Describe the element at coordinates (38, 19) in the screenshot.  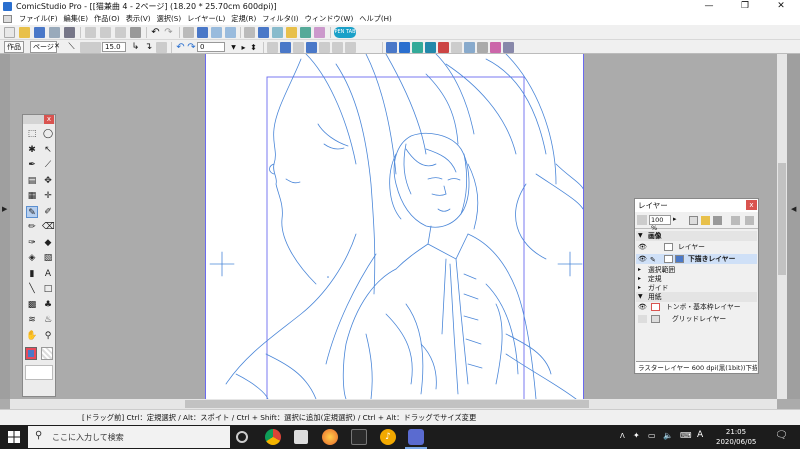
I see `menu-file: ファイル(F)` at that location.